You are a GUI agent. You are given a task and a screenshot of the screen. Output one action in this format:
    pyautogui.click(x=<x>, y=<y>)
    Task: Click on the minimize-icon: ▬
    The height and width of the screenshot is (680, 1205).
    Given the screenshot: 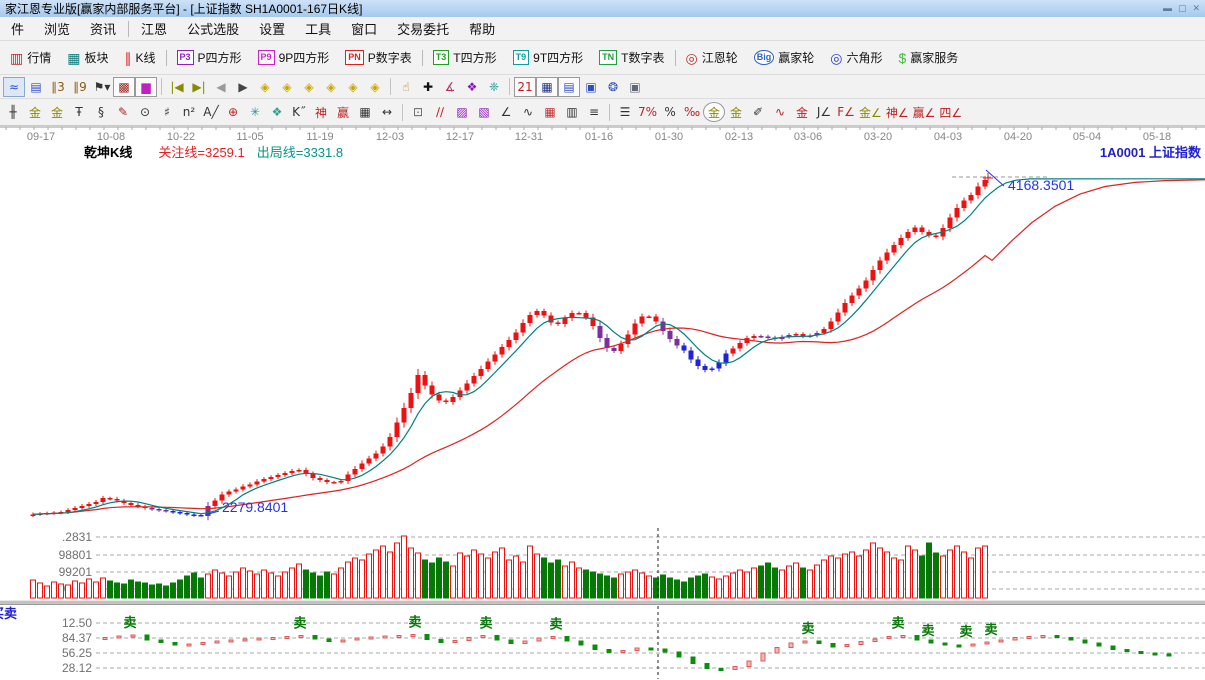 What is the action you would take?
    pyautogui.click(x=1167, y=8)
    